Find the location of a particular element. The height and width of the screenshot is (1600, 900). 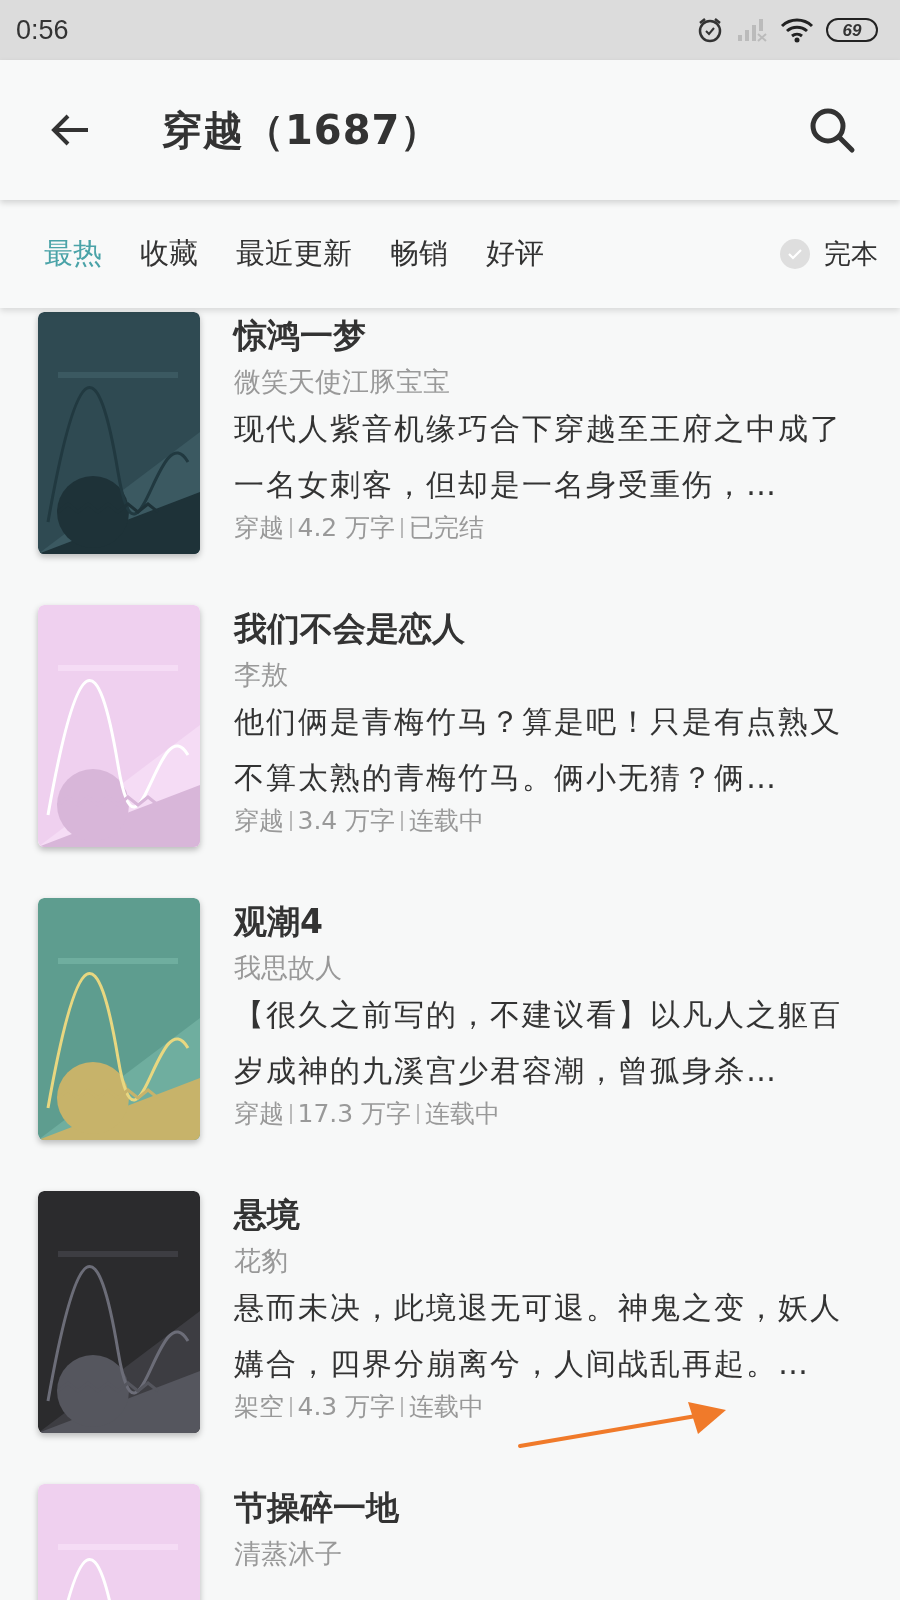

book-info: 已完结 is located at coordinates (446, 528).